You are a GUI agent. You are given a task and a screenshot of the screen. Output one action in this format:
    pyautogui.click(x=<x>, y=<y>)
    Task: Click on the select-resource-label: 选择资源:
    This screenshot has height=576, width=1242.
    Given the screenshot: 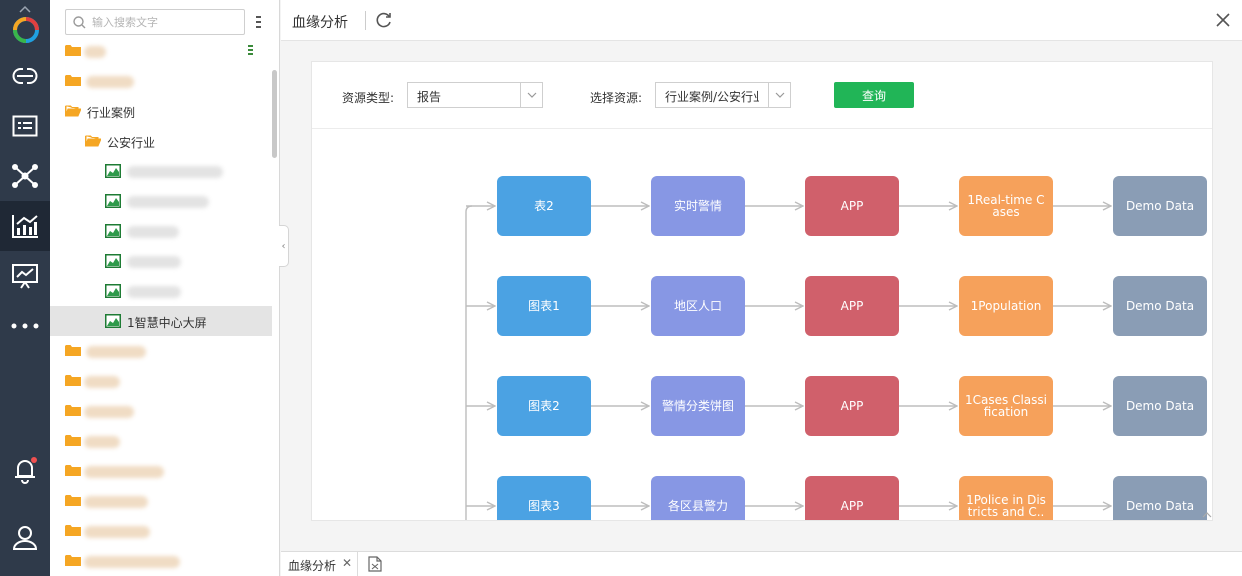 What is the action you would take?
    pyautogui.click(x=616, y=98)
    